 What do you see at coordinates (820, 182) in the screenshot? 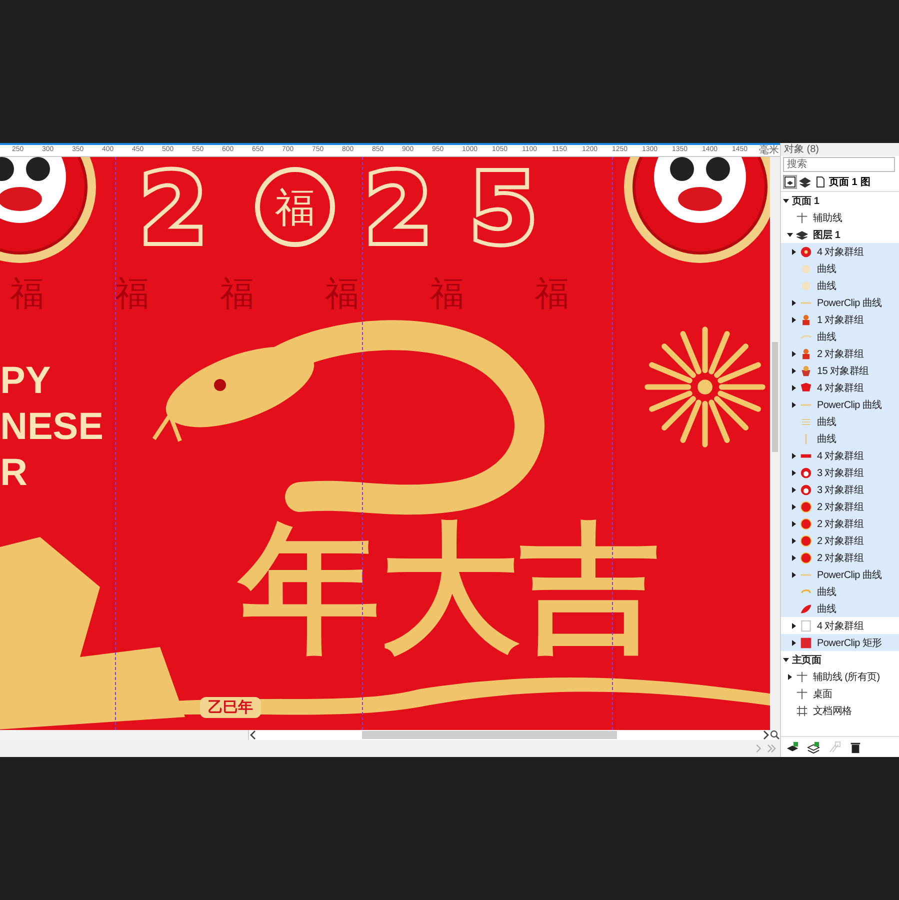
I see `page-icon` at bounding box center [820, 182].